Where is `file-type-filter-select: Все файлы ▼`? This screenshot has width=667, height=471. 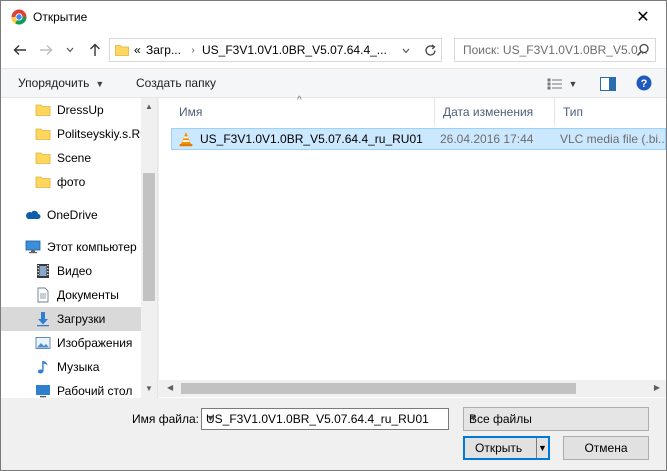
file-type-filter-select: Все файлы ▼ is located at coordinates (556, 419).